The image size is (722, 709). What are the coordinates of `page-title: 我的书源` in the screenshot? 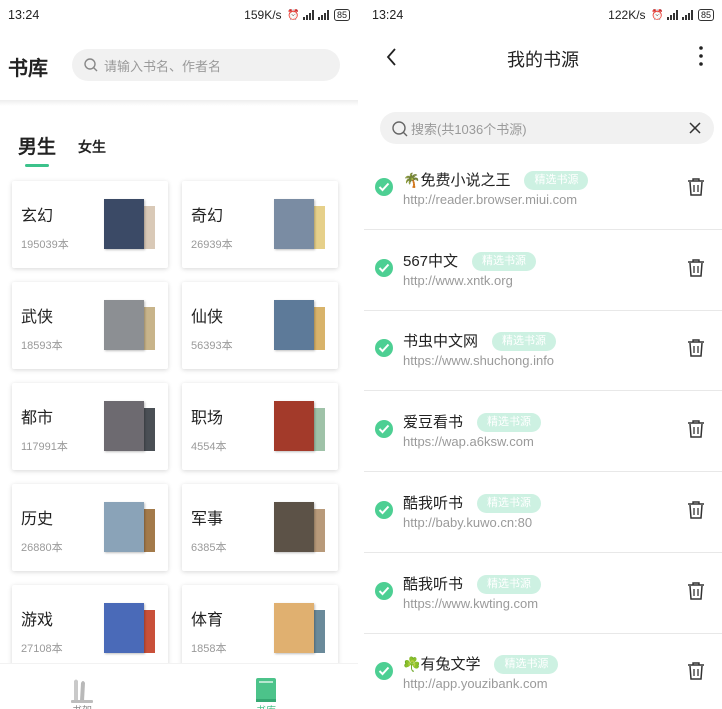 It's located at (543, 60).